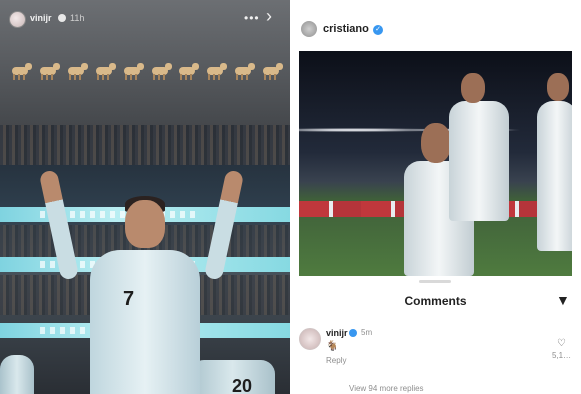 The width and height of the screenshot is (581, 394). I want to click on more-dots-icon: •••, so click(252, 18).